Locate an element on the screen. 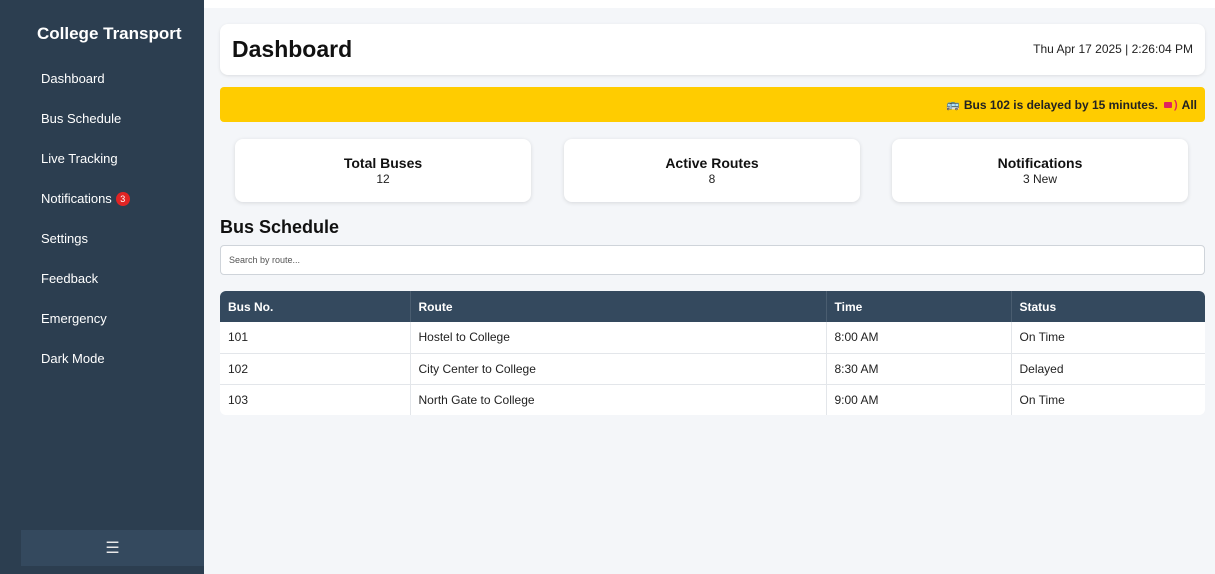  cell-route: Hostel to College is located at coordinates (618, 338).